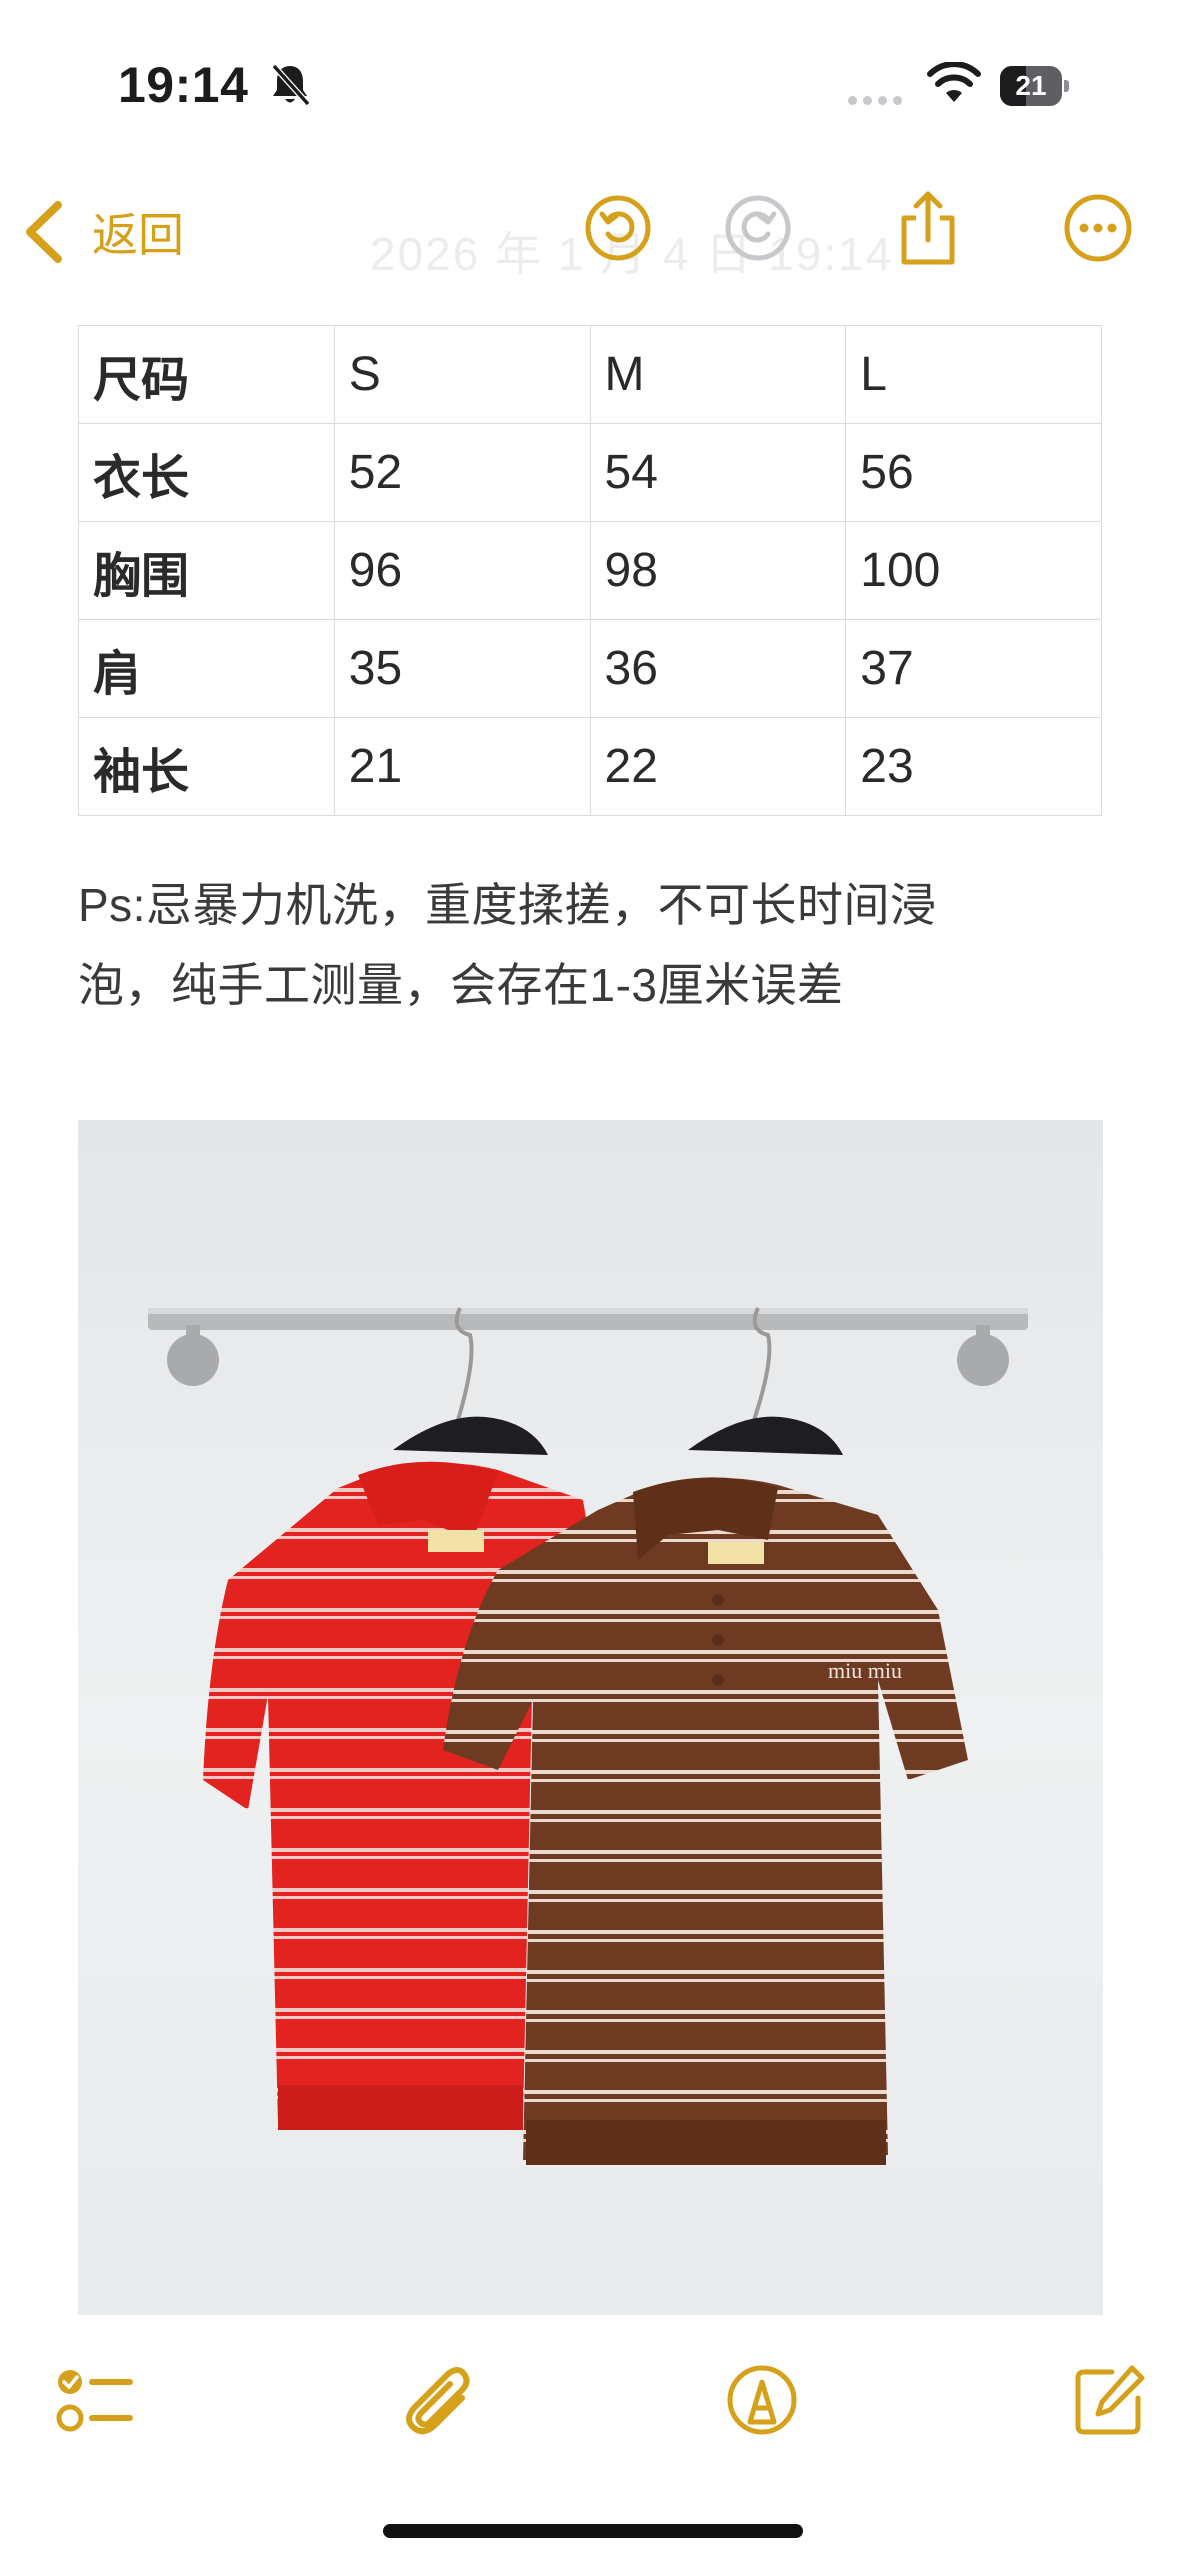  What do you see at coordinates (718, 766) in the screenshot?
I see `table-cell: 22` at bounding box center [718, 766].